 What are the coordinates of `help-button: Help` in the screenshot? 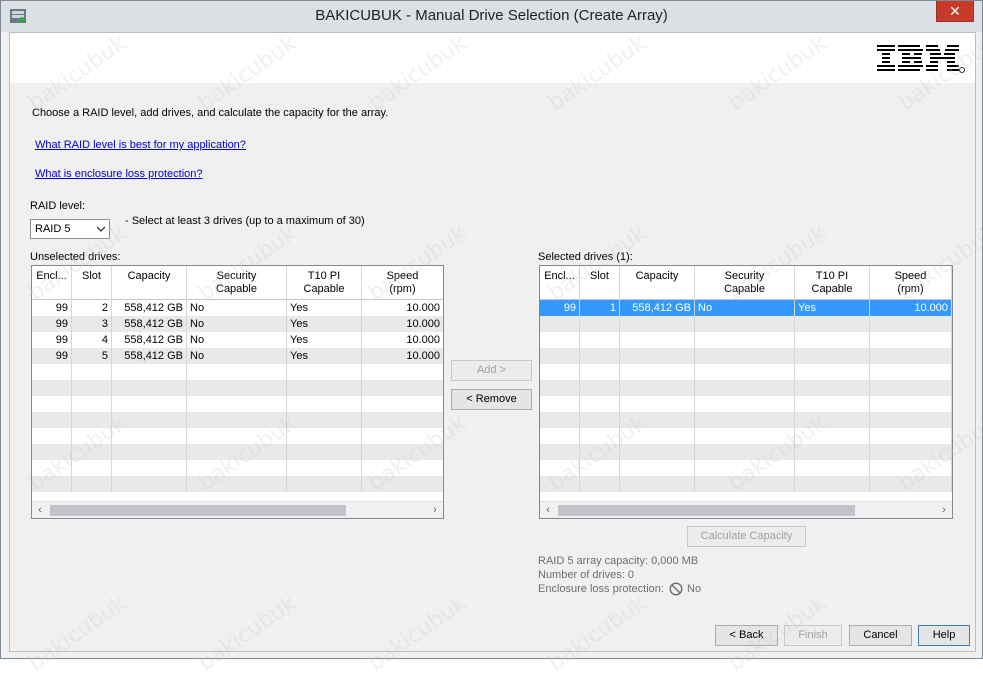 It's located at (944, 635).